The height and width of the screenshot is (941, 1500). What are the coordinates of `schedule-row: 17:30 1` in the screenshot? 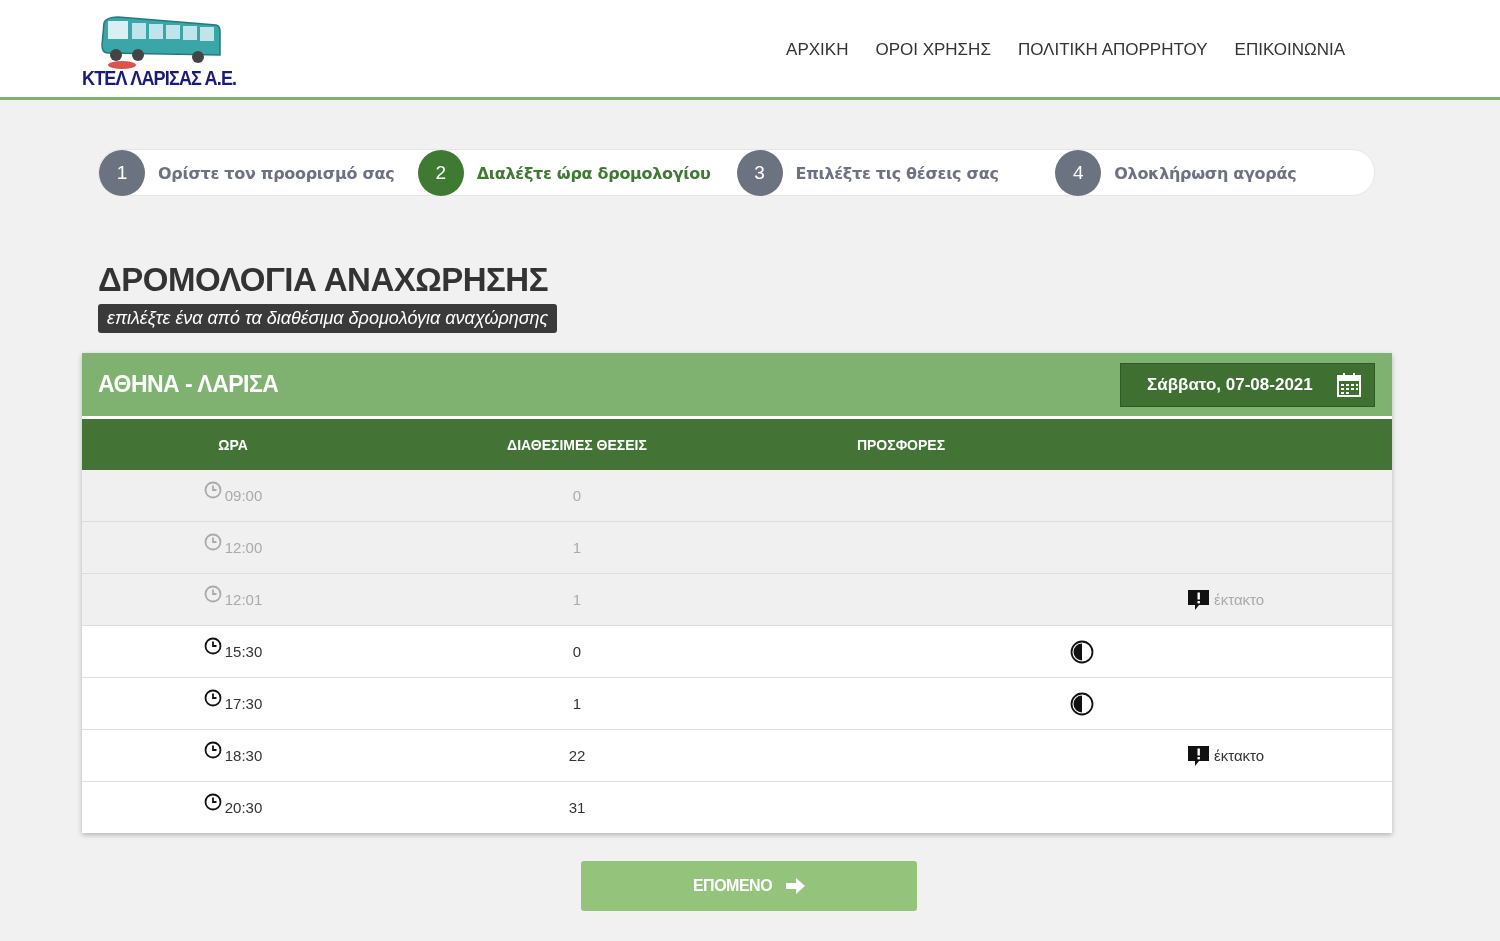 It's located at (737, 704).